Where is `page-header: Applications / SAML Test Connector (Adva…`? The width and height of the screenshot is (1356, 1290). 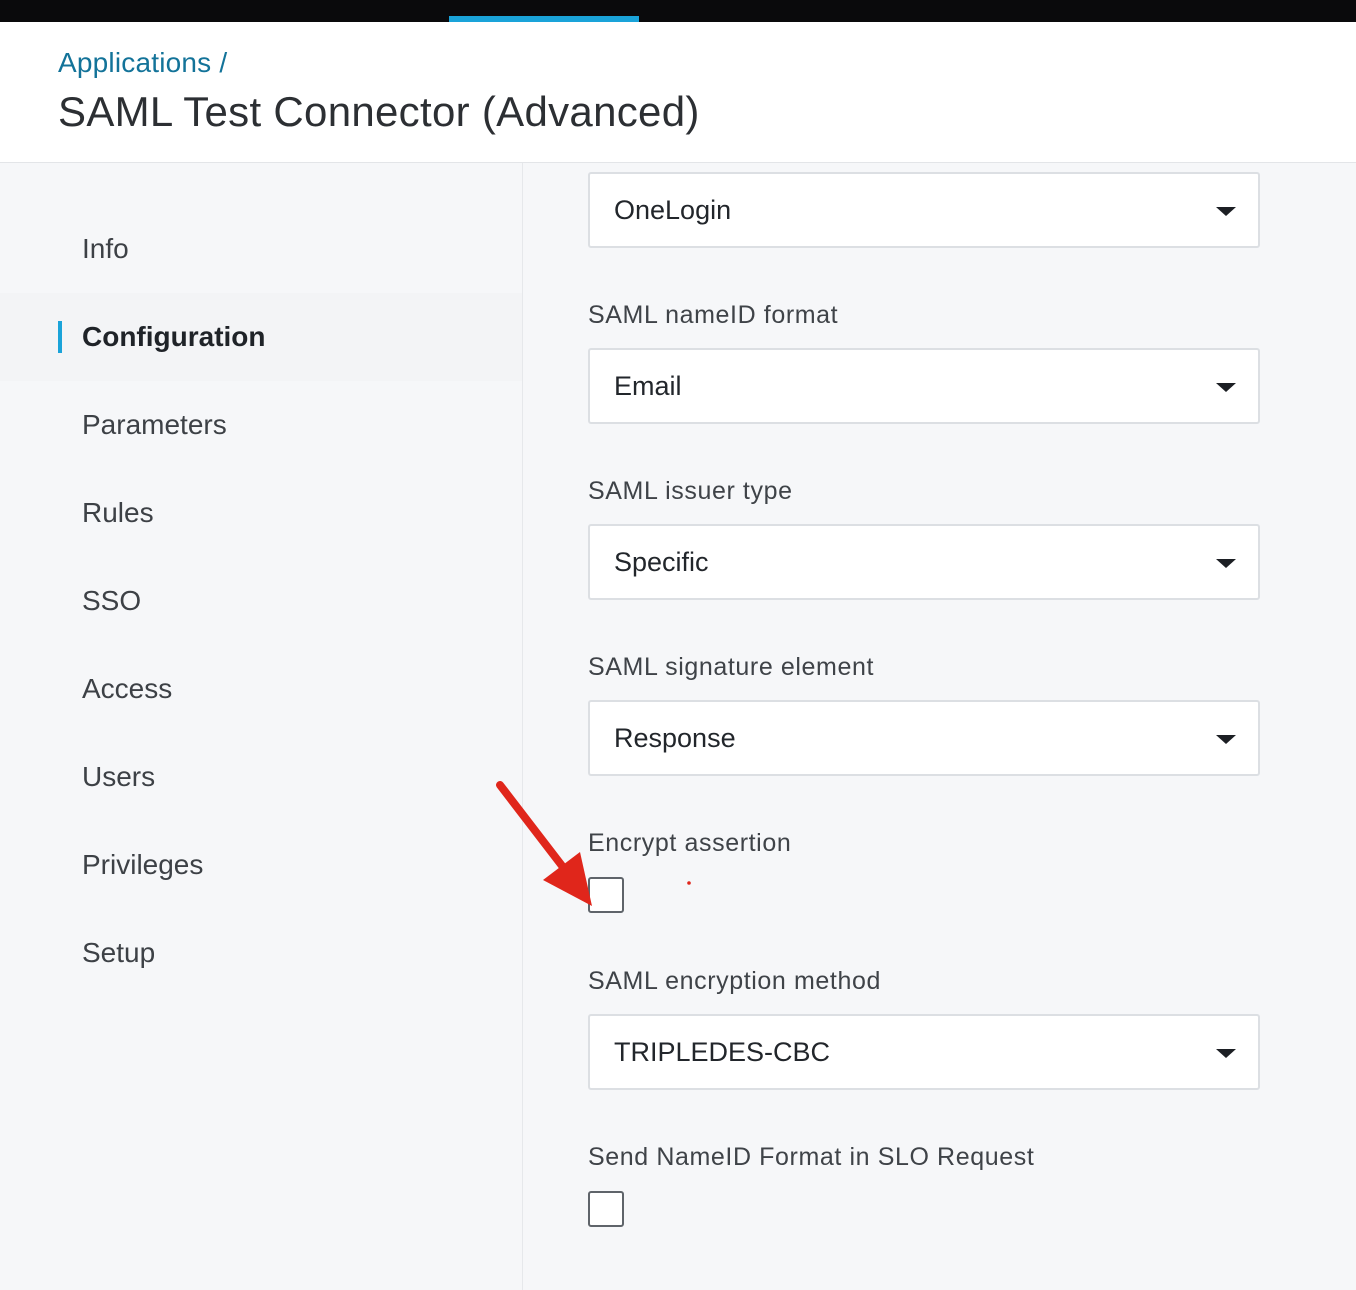 page-header: Applications / SAML Test Connector (Adva… is located at coordinates (678, 92).